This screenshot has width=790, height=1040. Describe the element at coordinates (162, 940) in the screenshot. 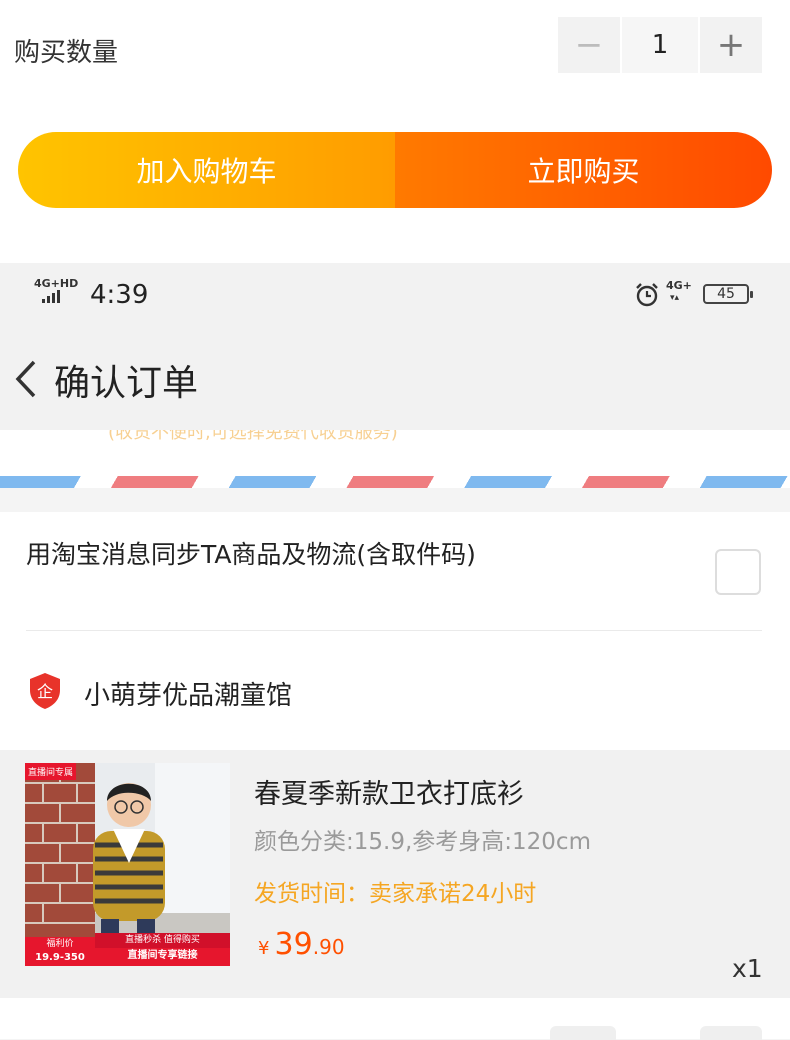

I see `live-banner-line1: 直播秒杀 值得购买` at that location.